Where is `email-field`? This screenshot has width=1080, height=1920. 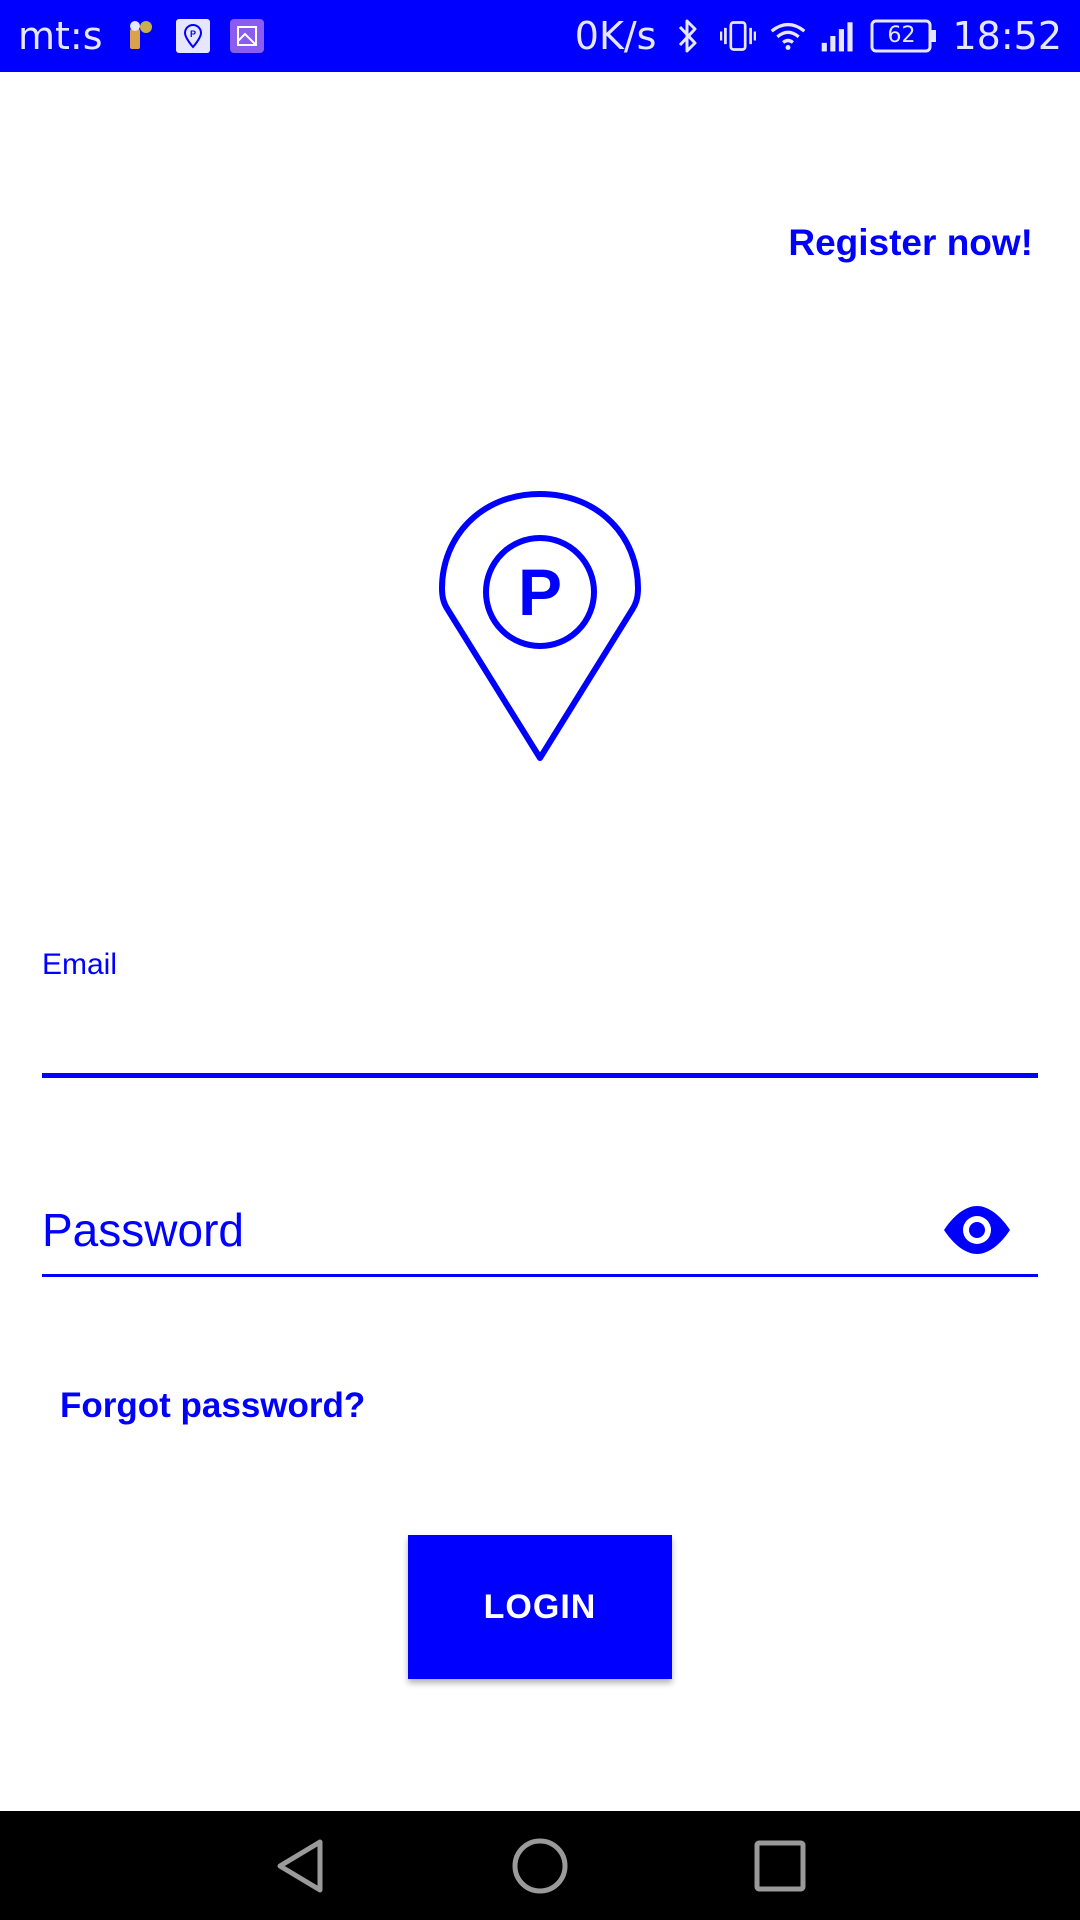 email-field is located at coordinates (540, 1030).